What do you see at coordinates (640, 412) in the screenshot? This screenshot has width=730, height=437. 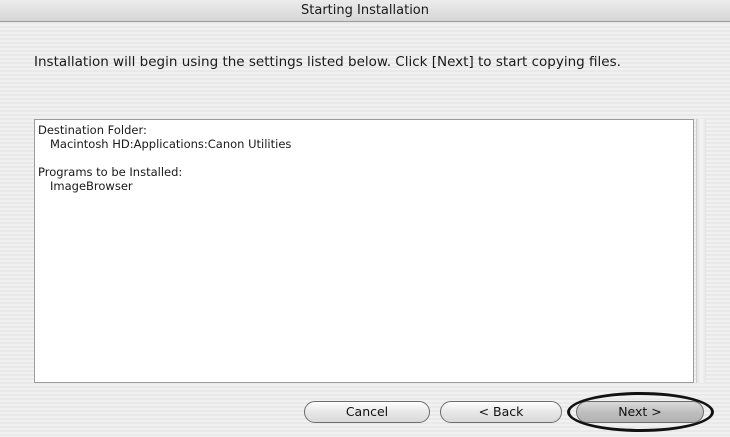 I see `next-button: Next >` at bounding box center [640, 412].